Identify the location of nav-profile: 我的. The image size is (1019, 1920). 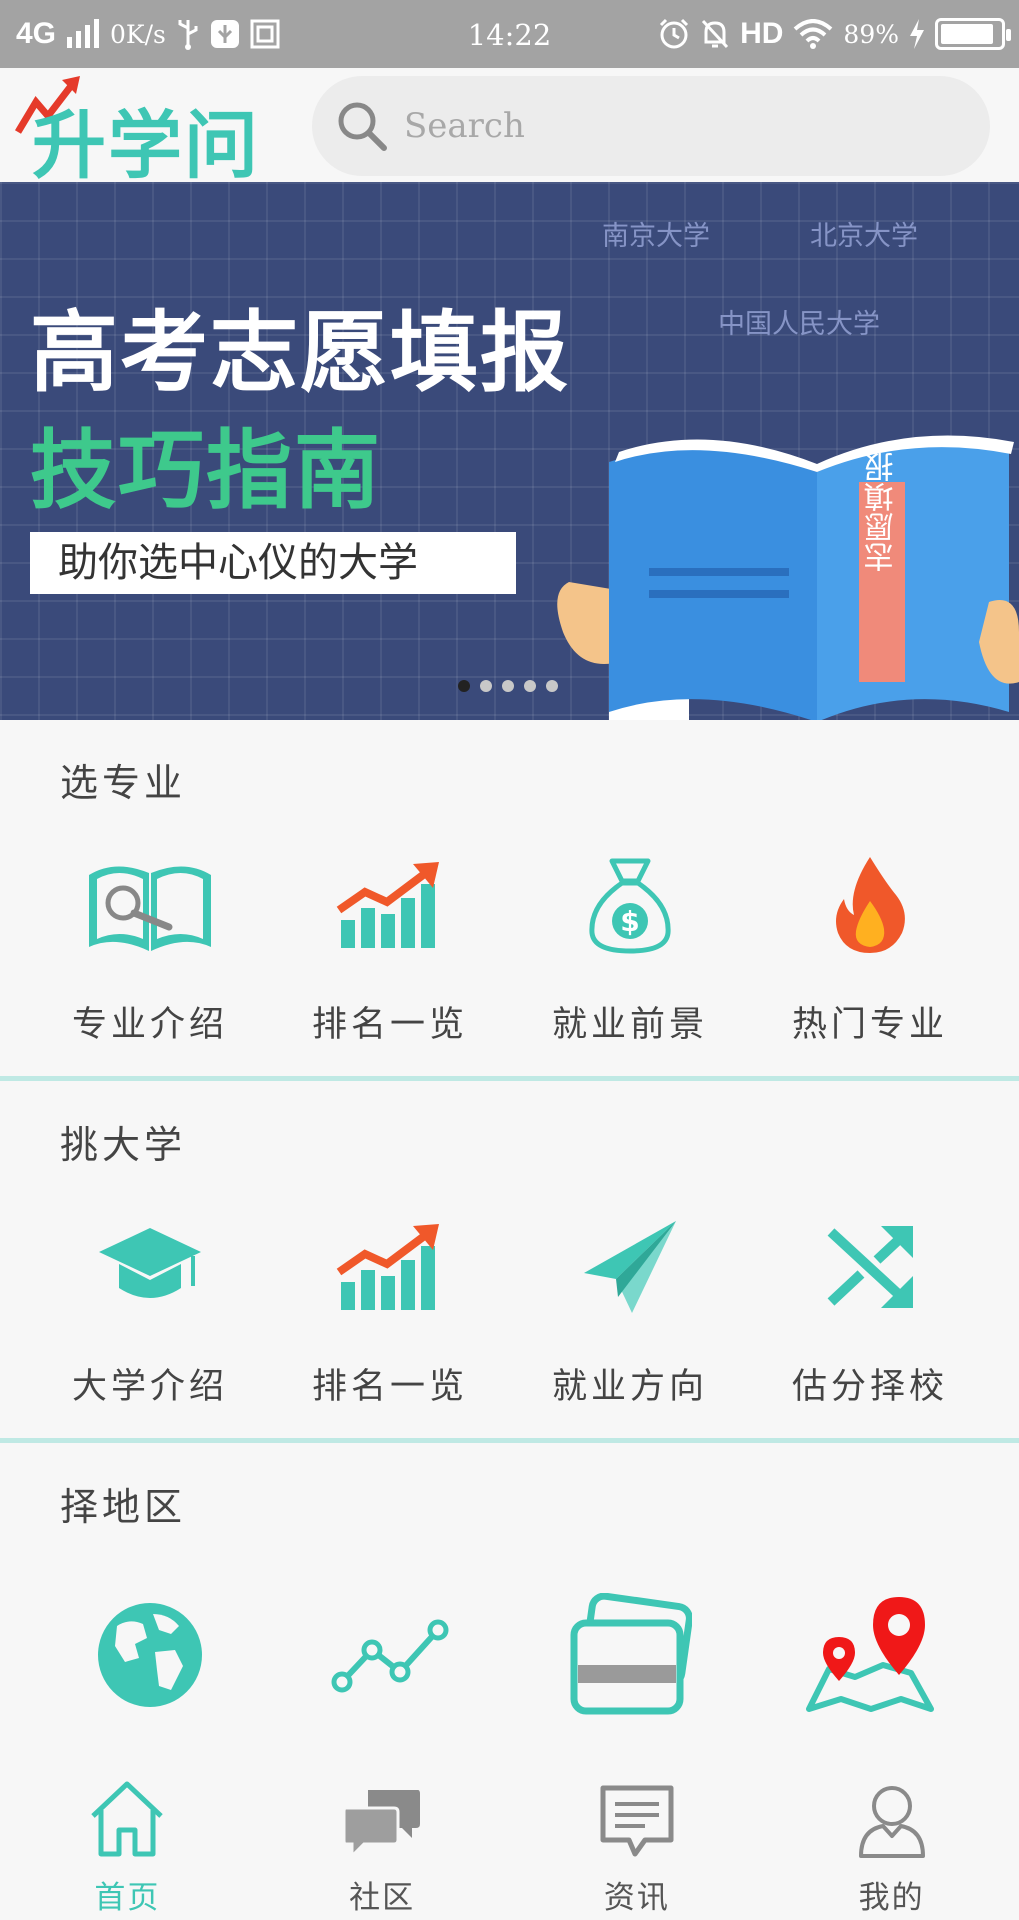
(891, 1844).